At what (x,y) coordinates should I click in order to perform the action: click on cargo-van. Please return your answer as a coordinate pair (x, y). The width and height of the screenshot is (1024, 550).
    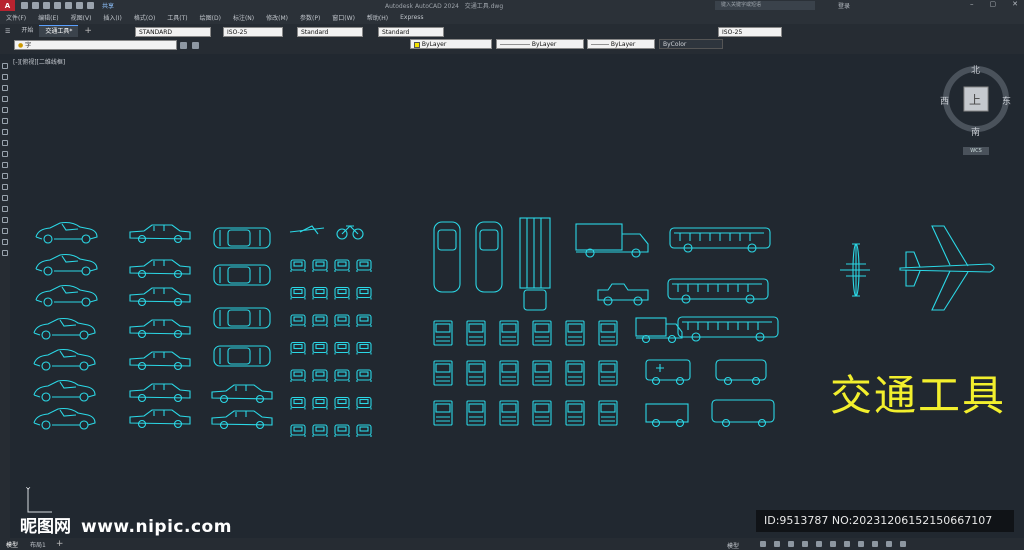
    Looking at the image, I should click on (667, 413).